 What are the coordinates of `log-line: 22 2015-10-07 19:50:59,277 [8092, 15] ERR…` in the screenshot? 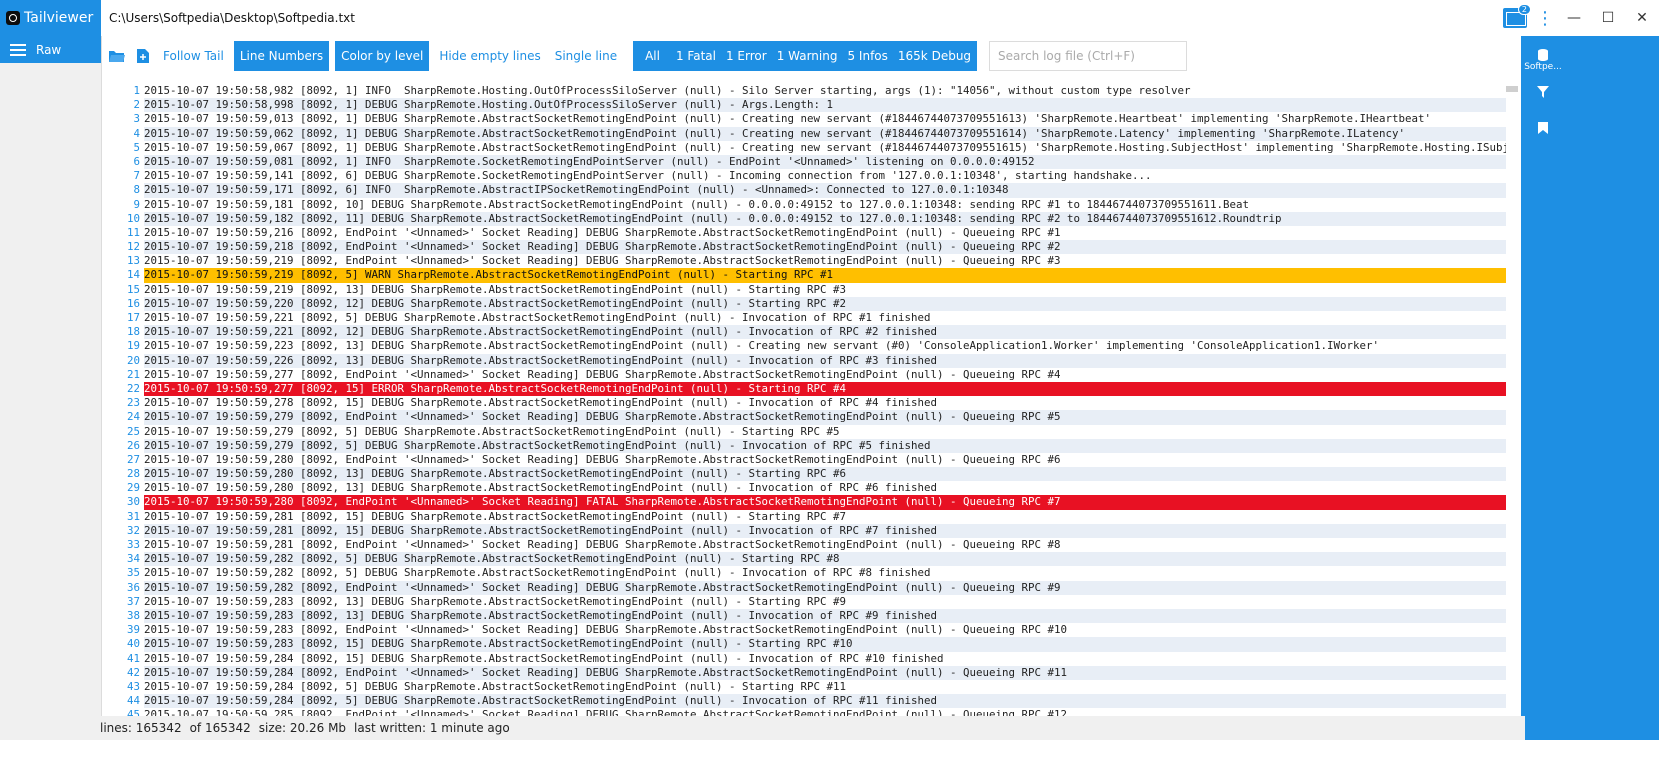 It's located at (803, 389).